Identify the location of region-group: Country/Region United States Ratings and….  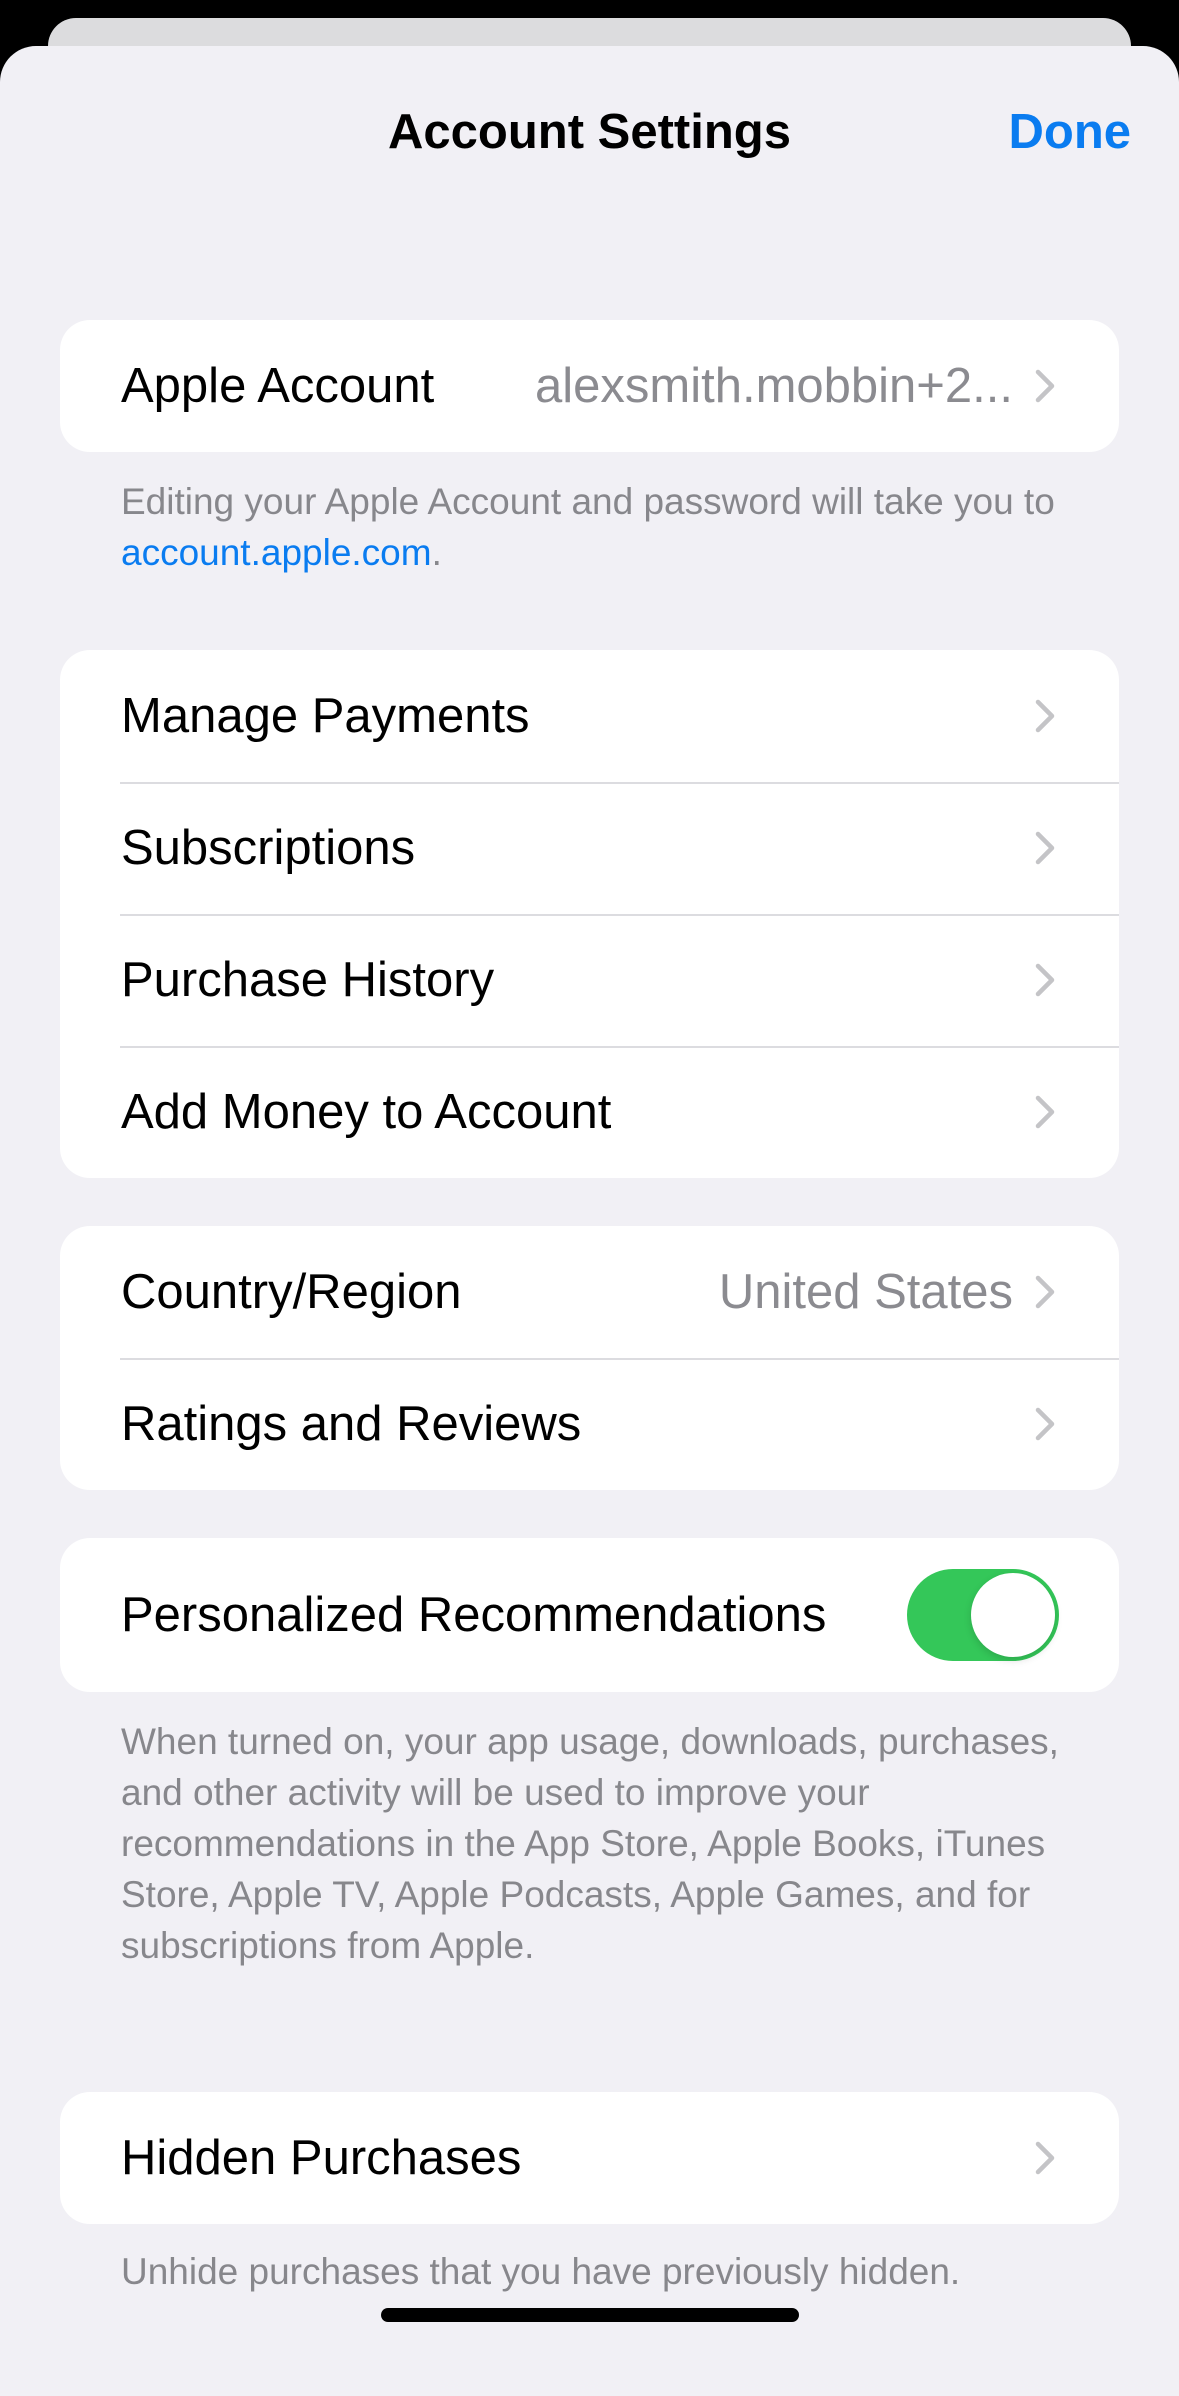
(589, 1358).